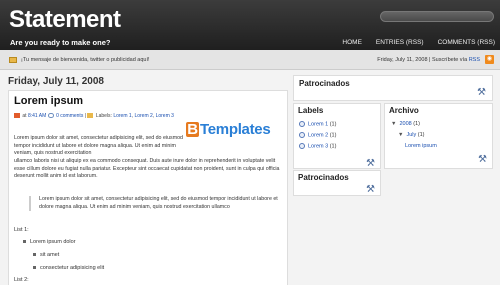 The height and width of the screenshot is (285, 500). Describe the element at coordinates (65, 20) in the screenshot. I see `blog-title: Statement` at that location.